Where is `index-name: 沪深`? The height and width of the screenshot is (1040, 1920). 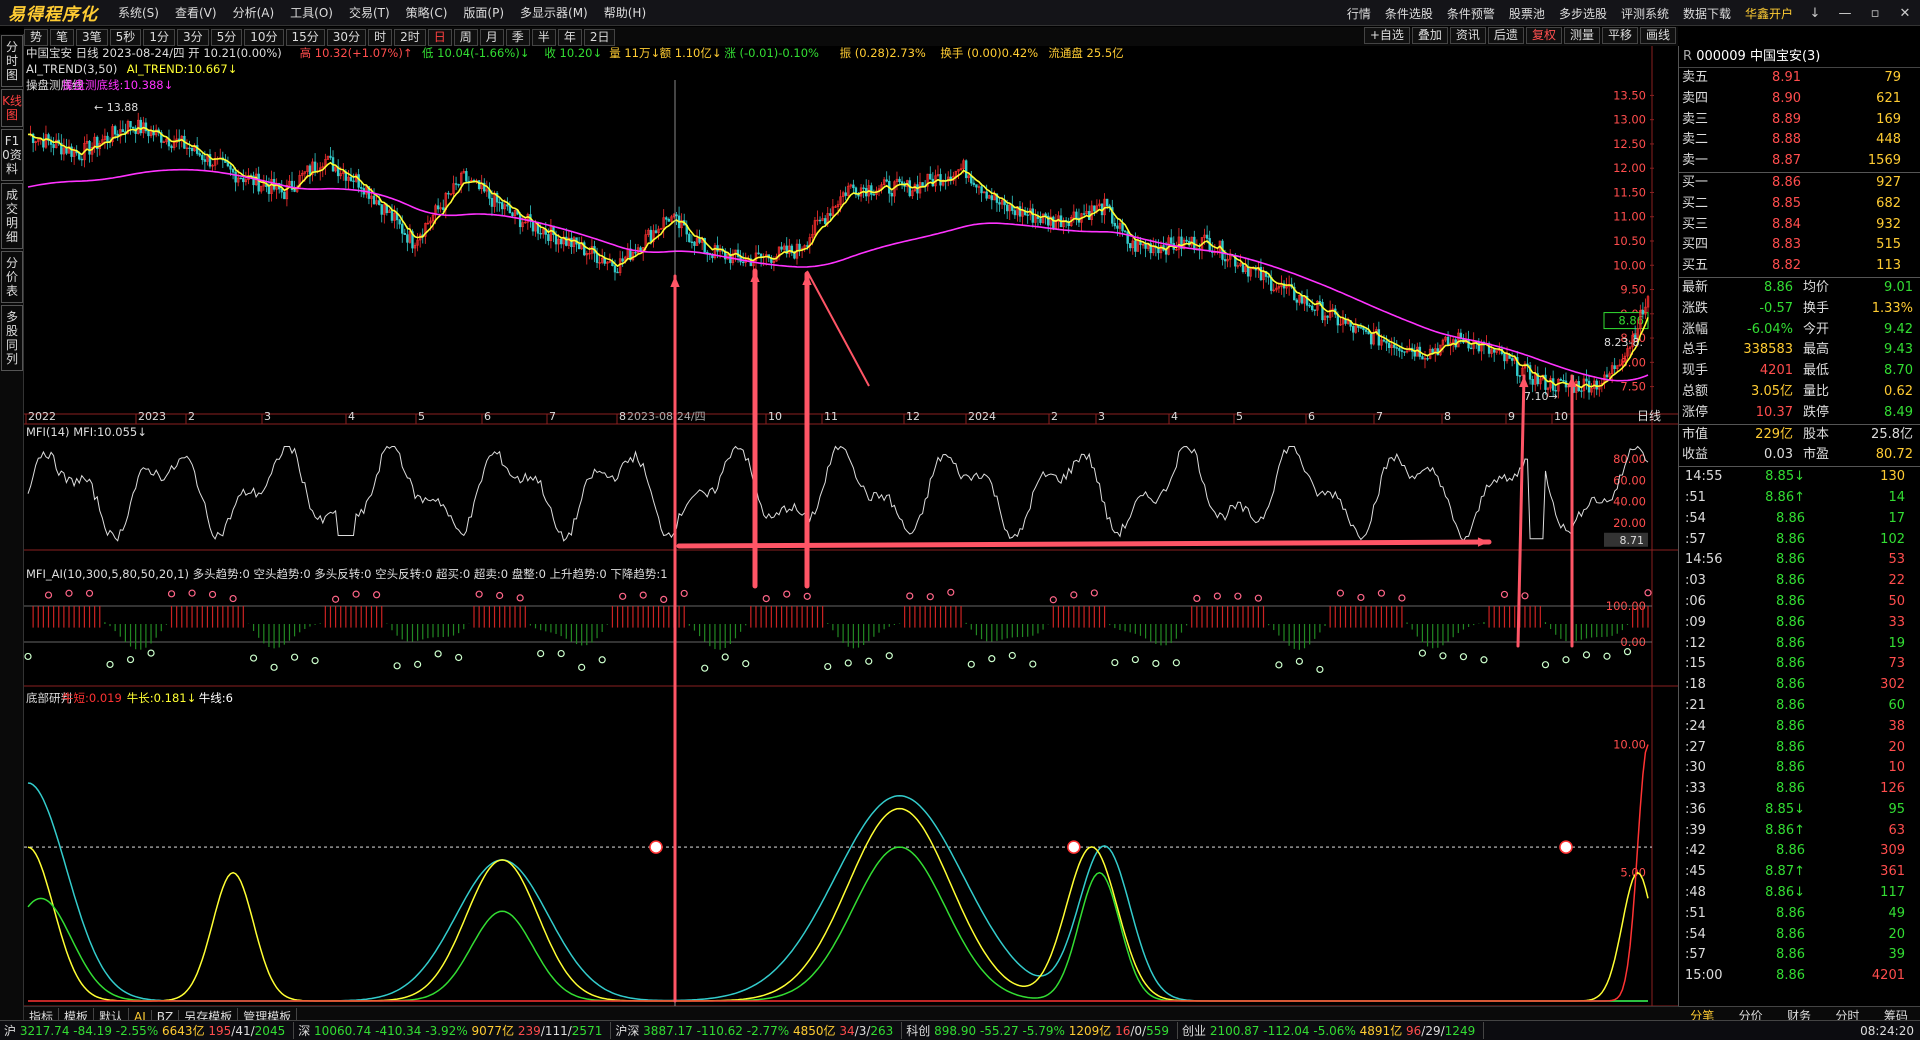 index-name: 沪深 is located at coordinates (629, 1031).